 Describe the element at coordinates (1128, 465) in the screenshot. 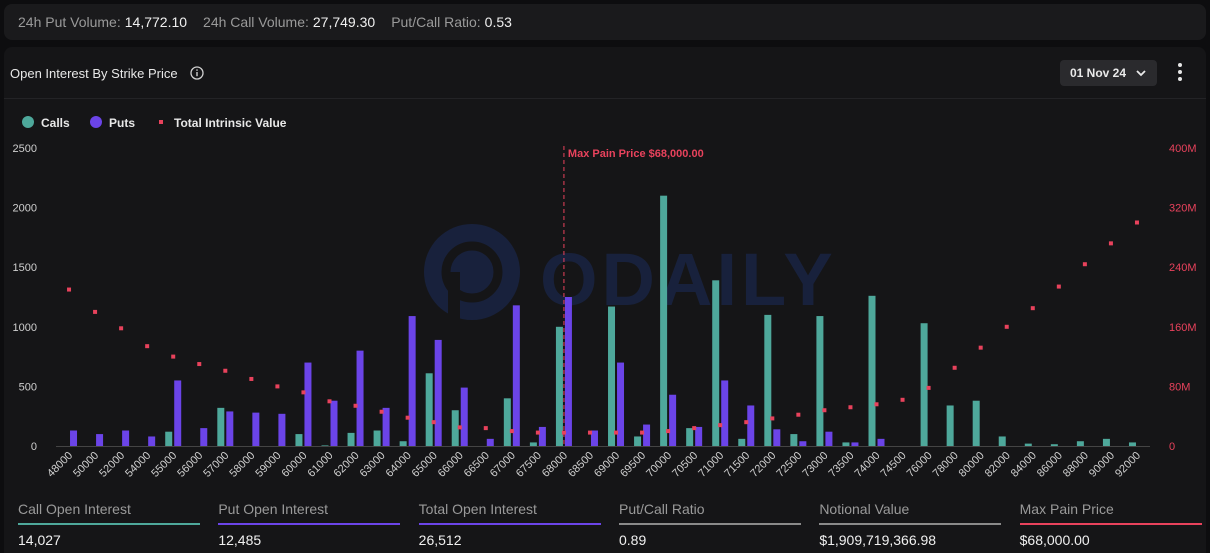

I see `x-tick-label: 92000` at that location.